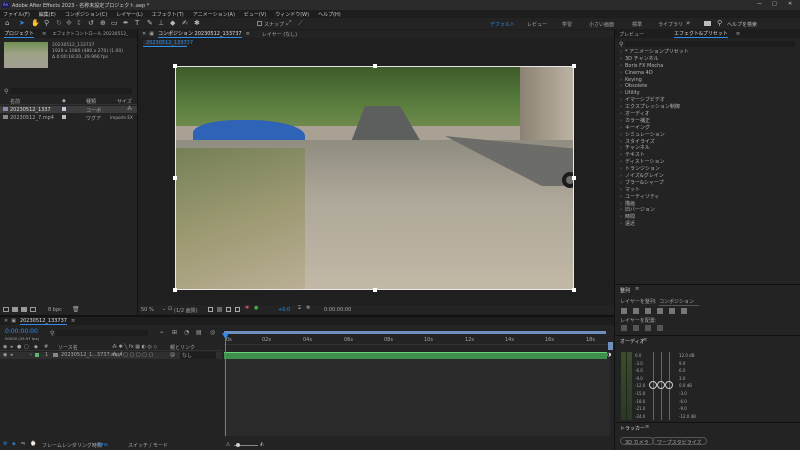 Image resolution: width=800 pixels, height=450 pixels. I want to click on switches-modes-toggle: スイッチ / モード, so click(148, 445).